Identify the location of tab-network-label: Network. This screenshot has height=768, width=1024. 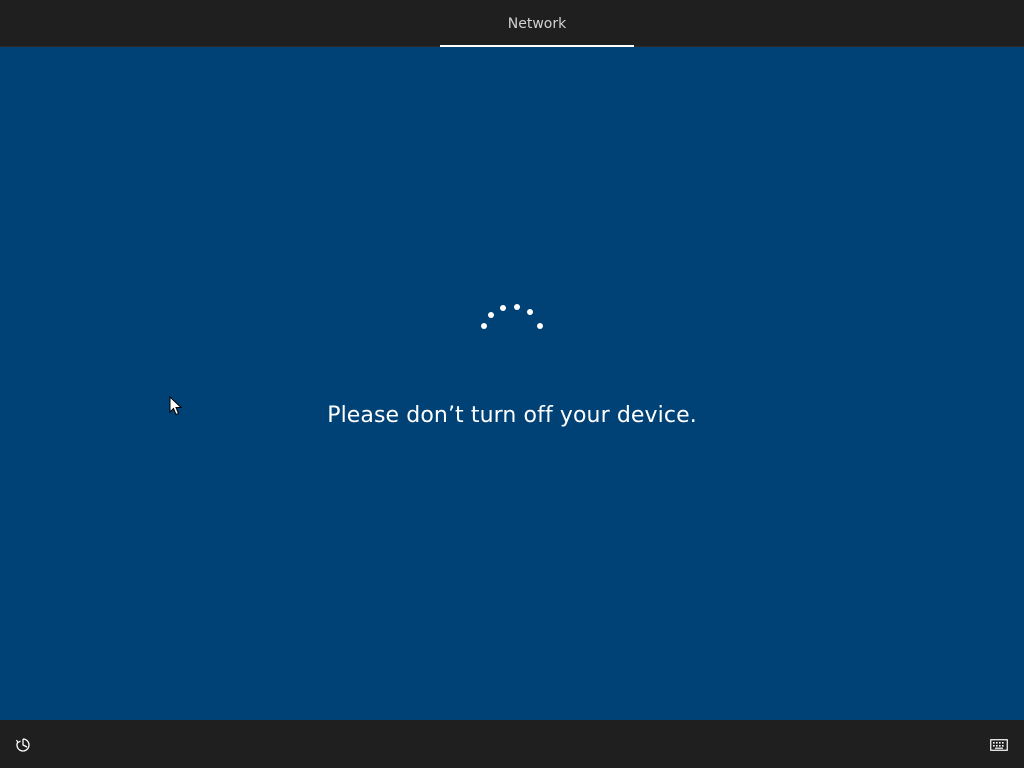
(537, 24).